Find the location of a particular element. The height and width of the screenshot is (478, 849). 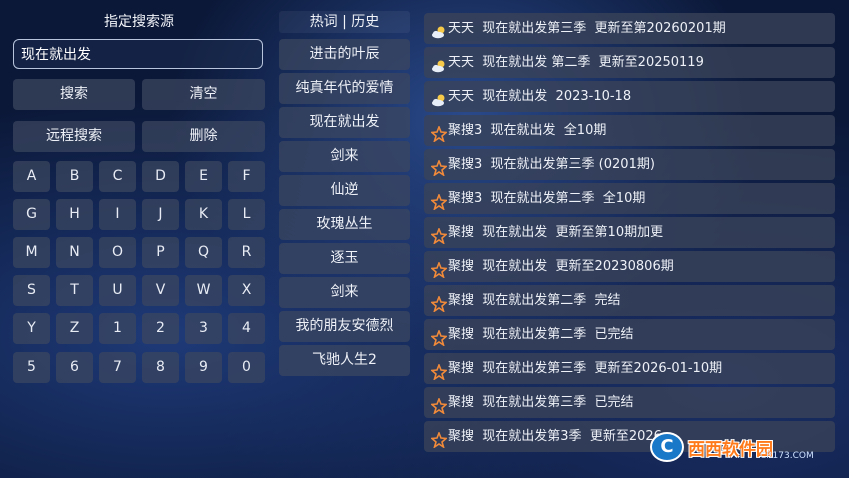

key-x: X is located at coordinates (246, 290).